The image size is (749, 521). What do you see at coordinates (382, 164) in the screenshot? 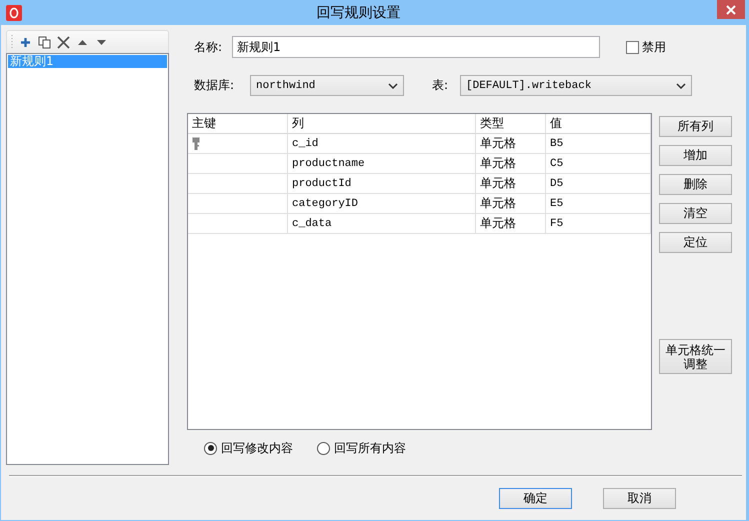
I see `table-cell: productname` at bounding box center [382, 164].